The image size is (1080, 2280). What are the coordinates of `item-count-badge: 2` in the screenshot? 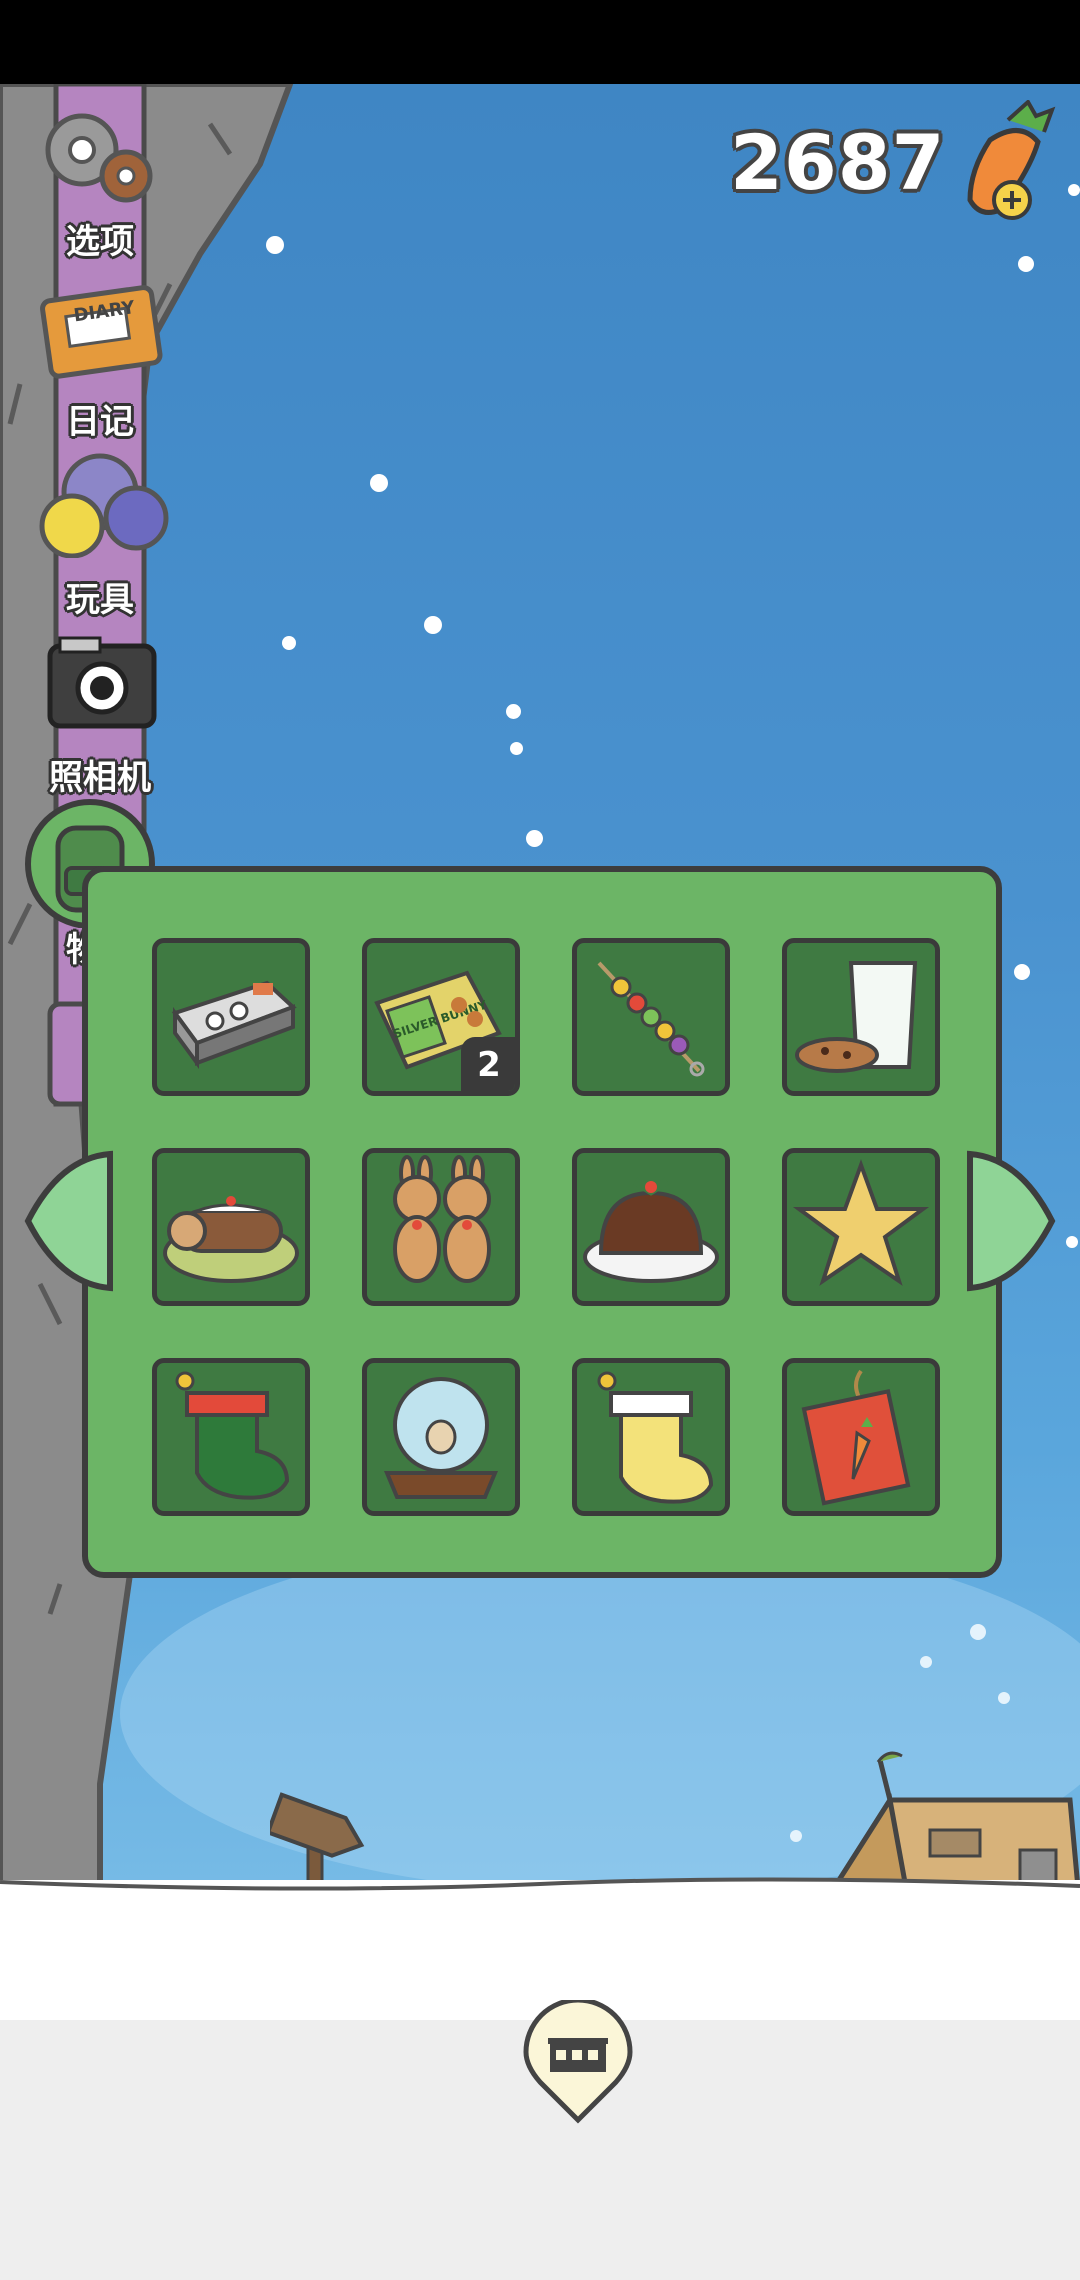 It's located at (488, 1064).